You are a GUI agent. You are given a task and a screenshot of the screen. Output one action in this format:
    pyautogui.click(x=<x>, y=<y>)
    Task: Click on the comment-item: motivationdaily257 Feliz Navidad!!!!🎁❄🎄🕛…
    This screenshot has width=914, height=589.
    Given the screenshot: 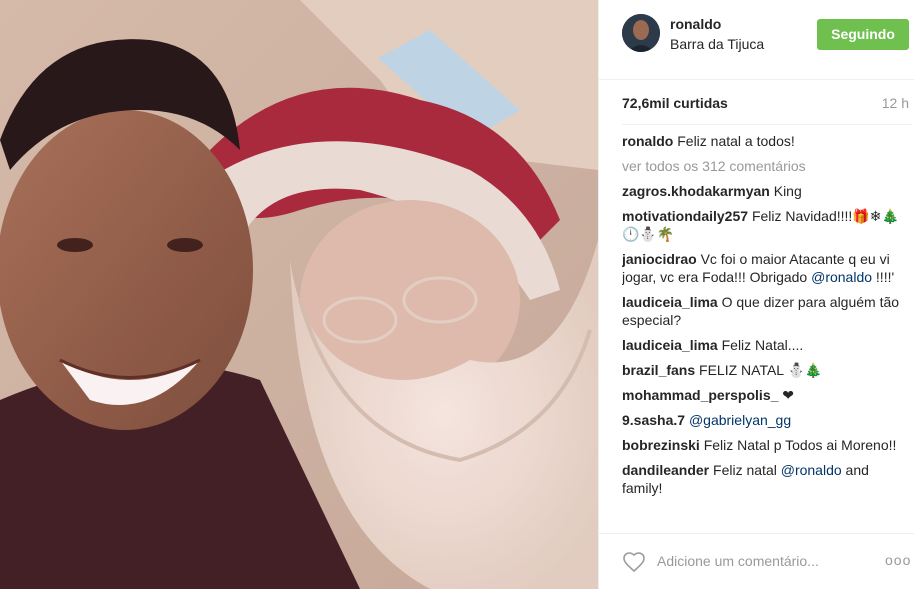 What is the action you would take?
    pyautogui.click(x=767, y=225)
    